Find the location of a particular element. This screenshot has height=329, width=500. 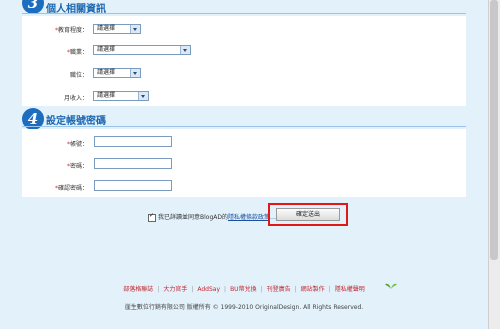

password-input is located at coordinates (133, 163).